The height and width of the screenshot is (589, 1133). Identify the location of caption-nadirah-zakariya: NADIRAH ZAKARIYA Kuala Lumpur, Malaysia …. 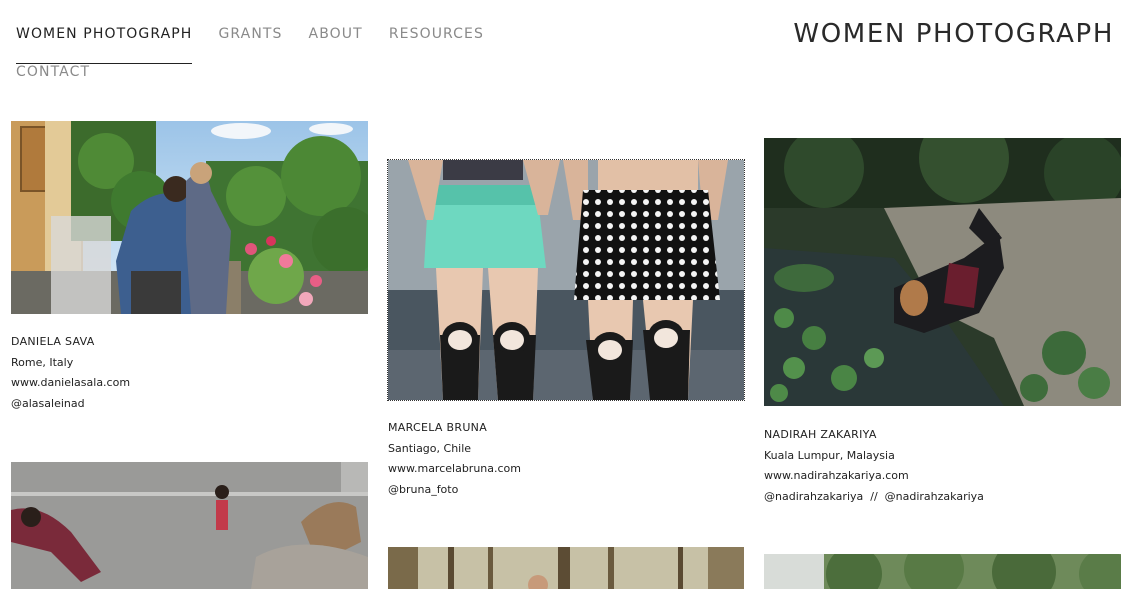
(874, 466).